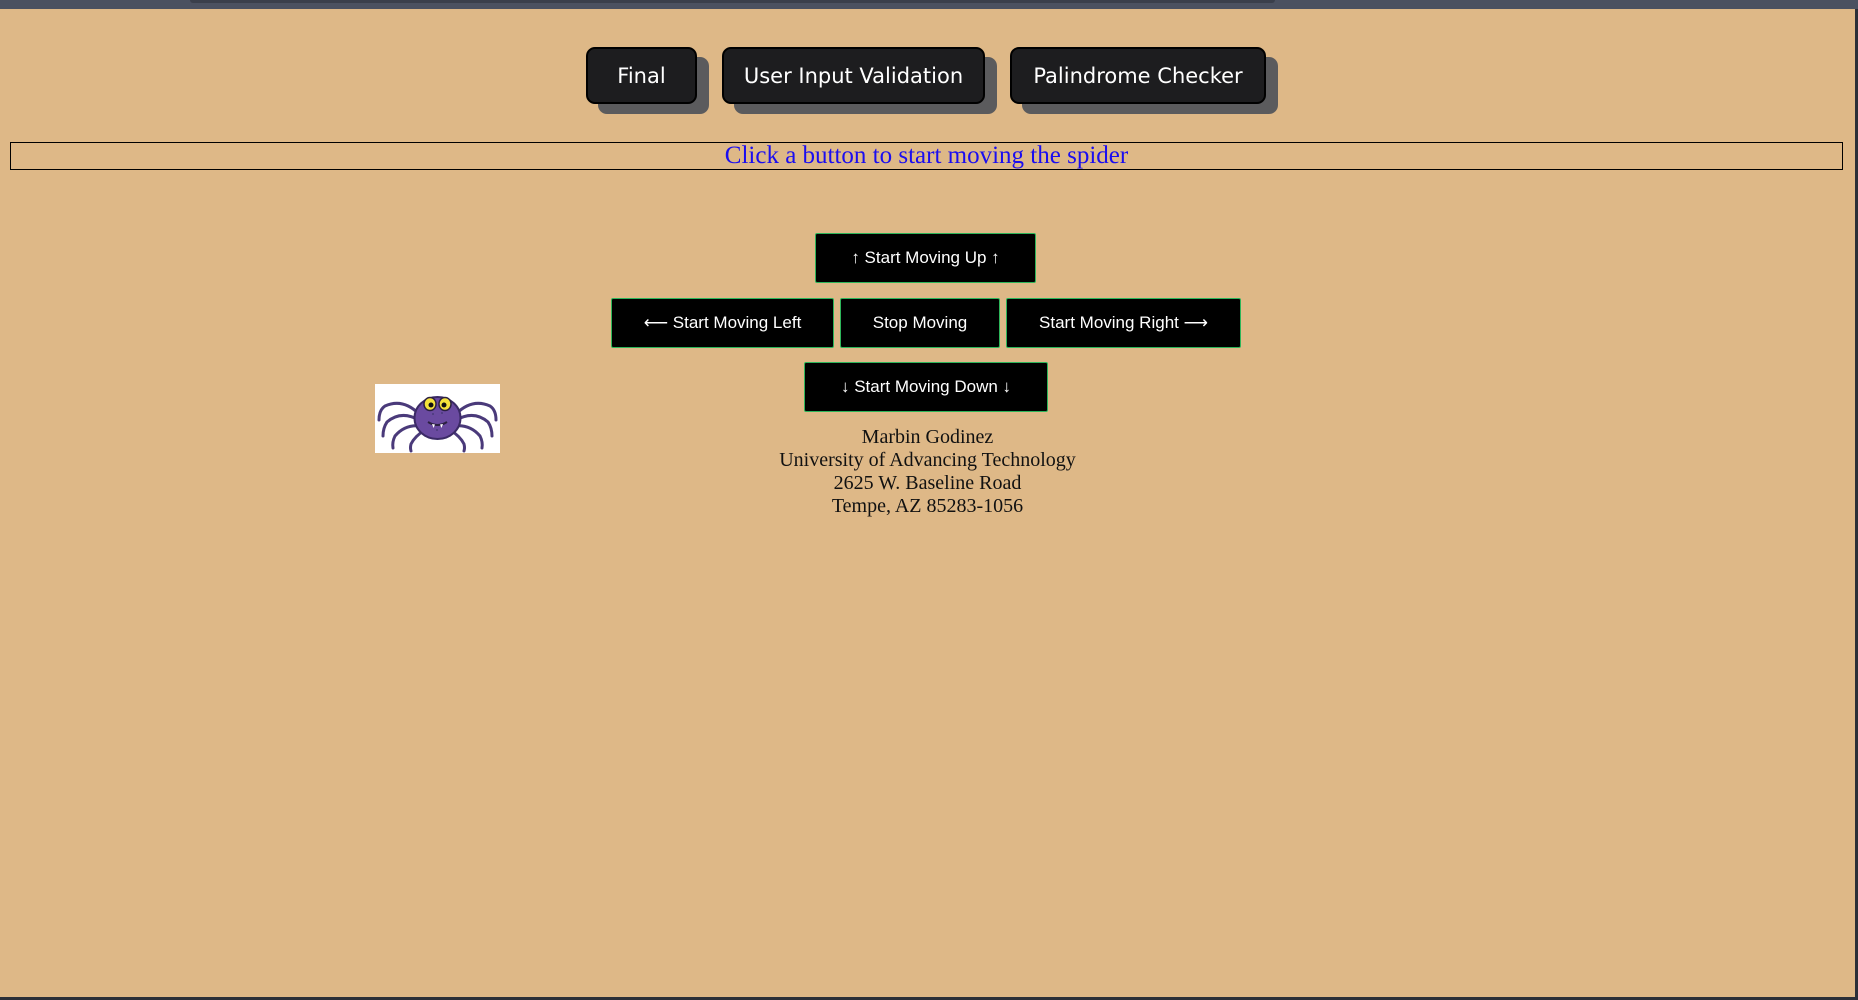 Image resolution: width=1858 pixels, height=1000 pixels. What do you see at coordinates (929, 4) in the screenshot?
I see `browser-top-strip` at bounding box center [929, 4].